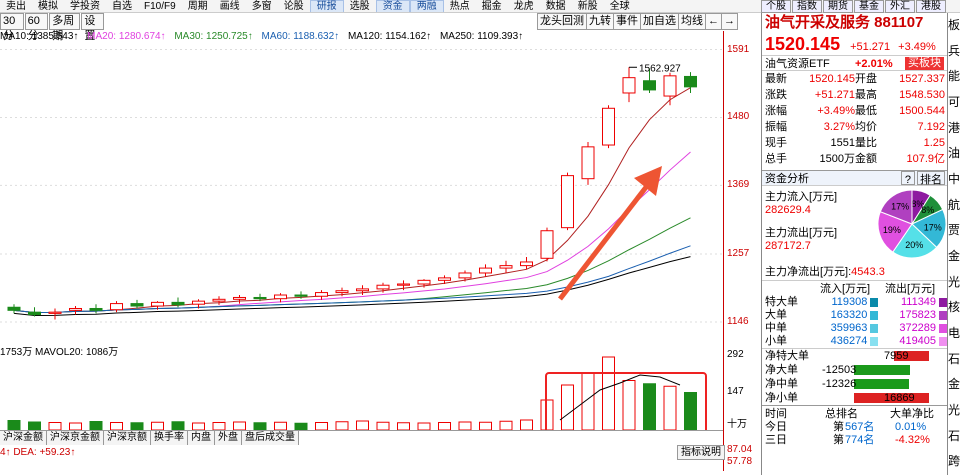 This screenshot has width=960, height=475. I want to click on sector-strip: 板兵能可港油中航贾金光核电石金光石跨, so click(953, 244).